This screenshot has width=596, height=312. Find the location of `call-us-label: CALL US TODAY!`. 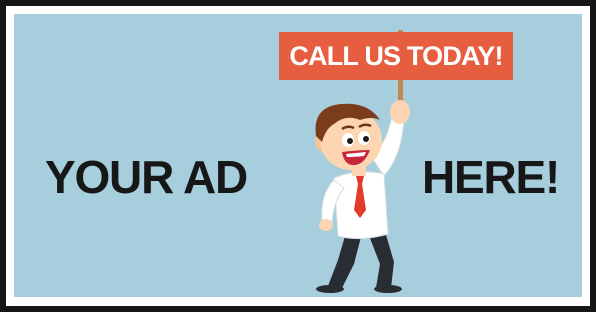

call-us-label: CALL US TODAY! is located at coordinates (396, 55).